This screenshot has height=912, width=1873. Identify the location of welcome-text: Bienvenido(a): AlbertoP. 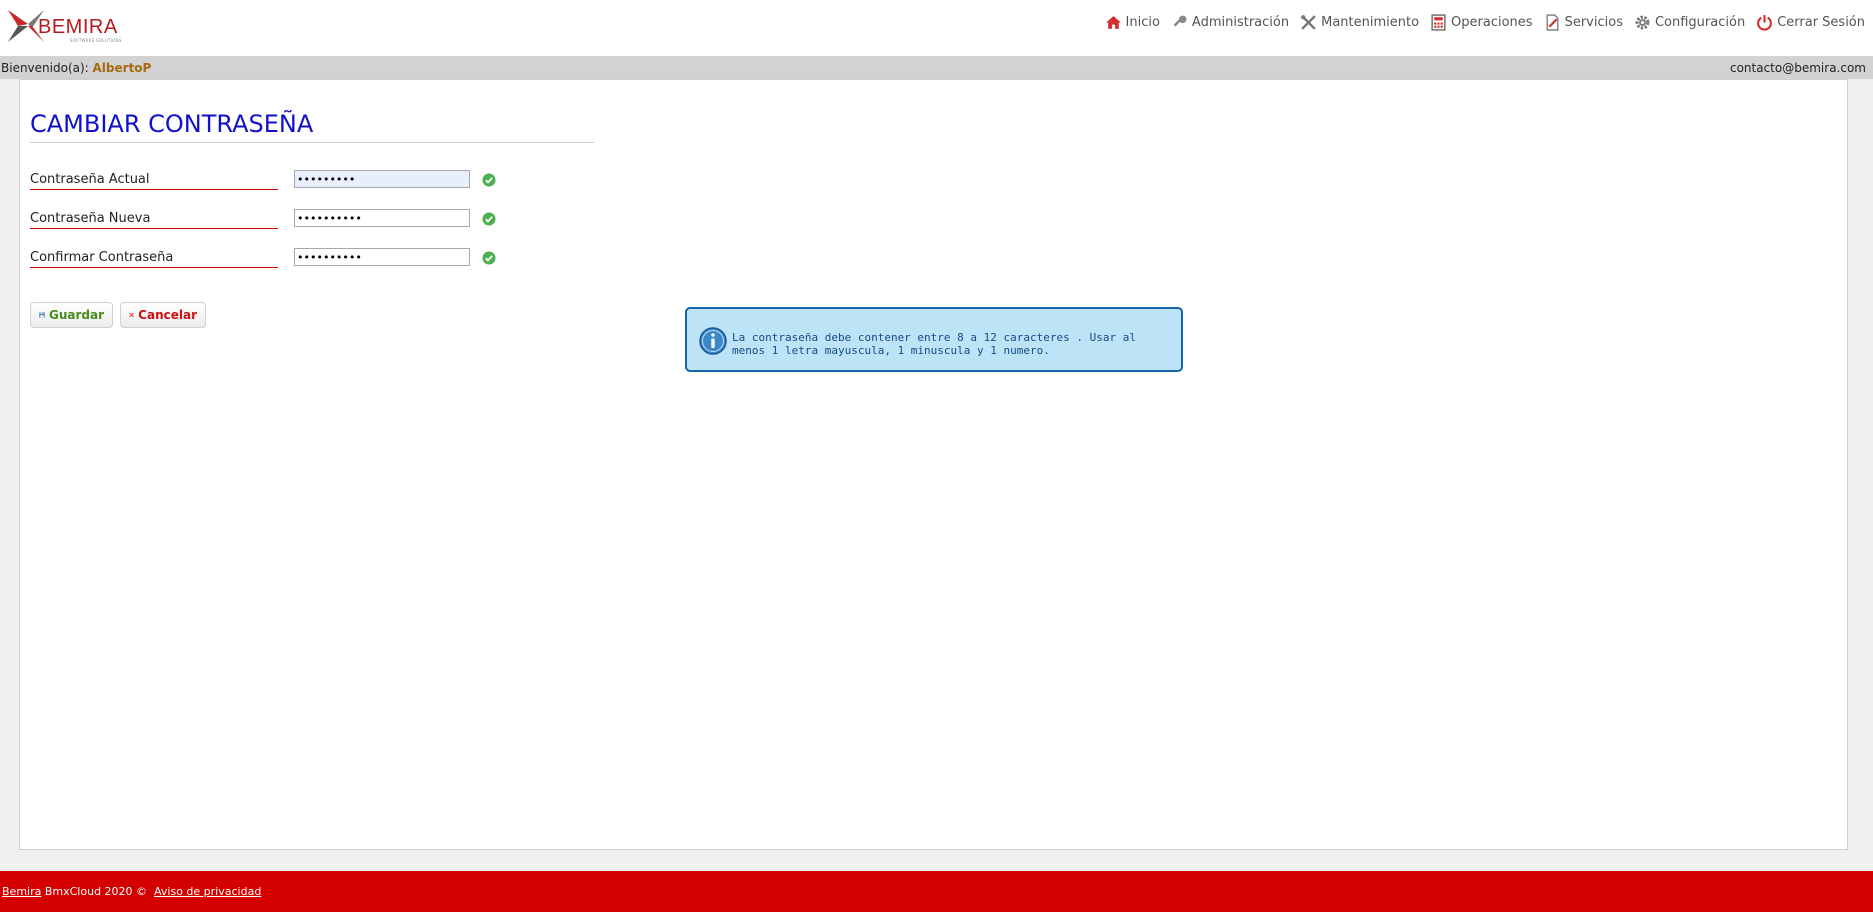
(76, 68).